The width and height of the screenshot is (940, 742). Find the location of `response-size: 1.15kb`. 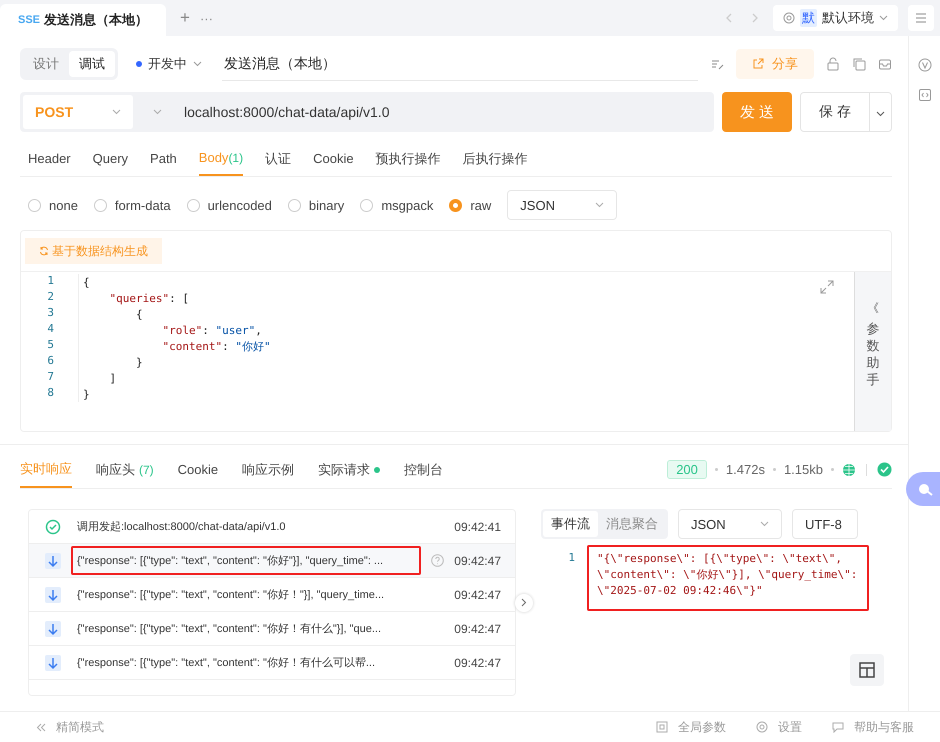

response-size: 1.15kb is located at coordinates (803, 469).